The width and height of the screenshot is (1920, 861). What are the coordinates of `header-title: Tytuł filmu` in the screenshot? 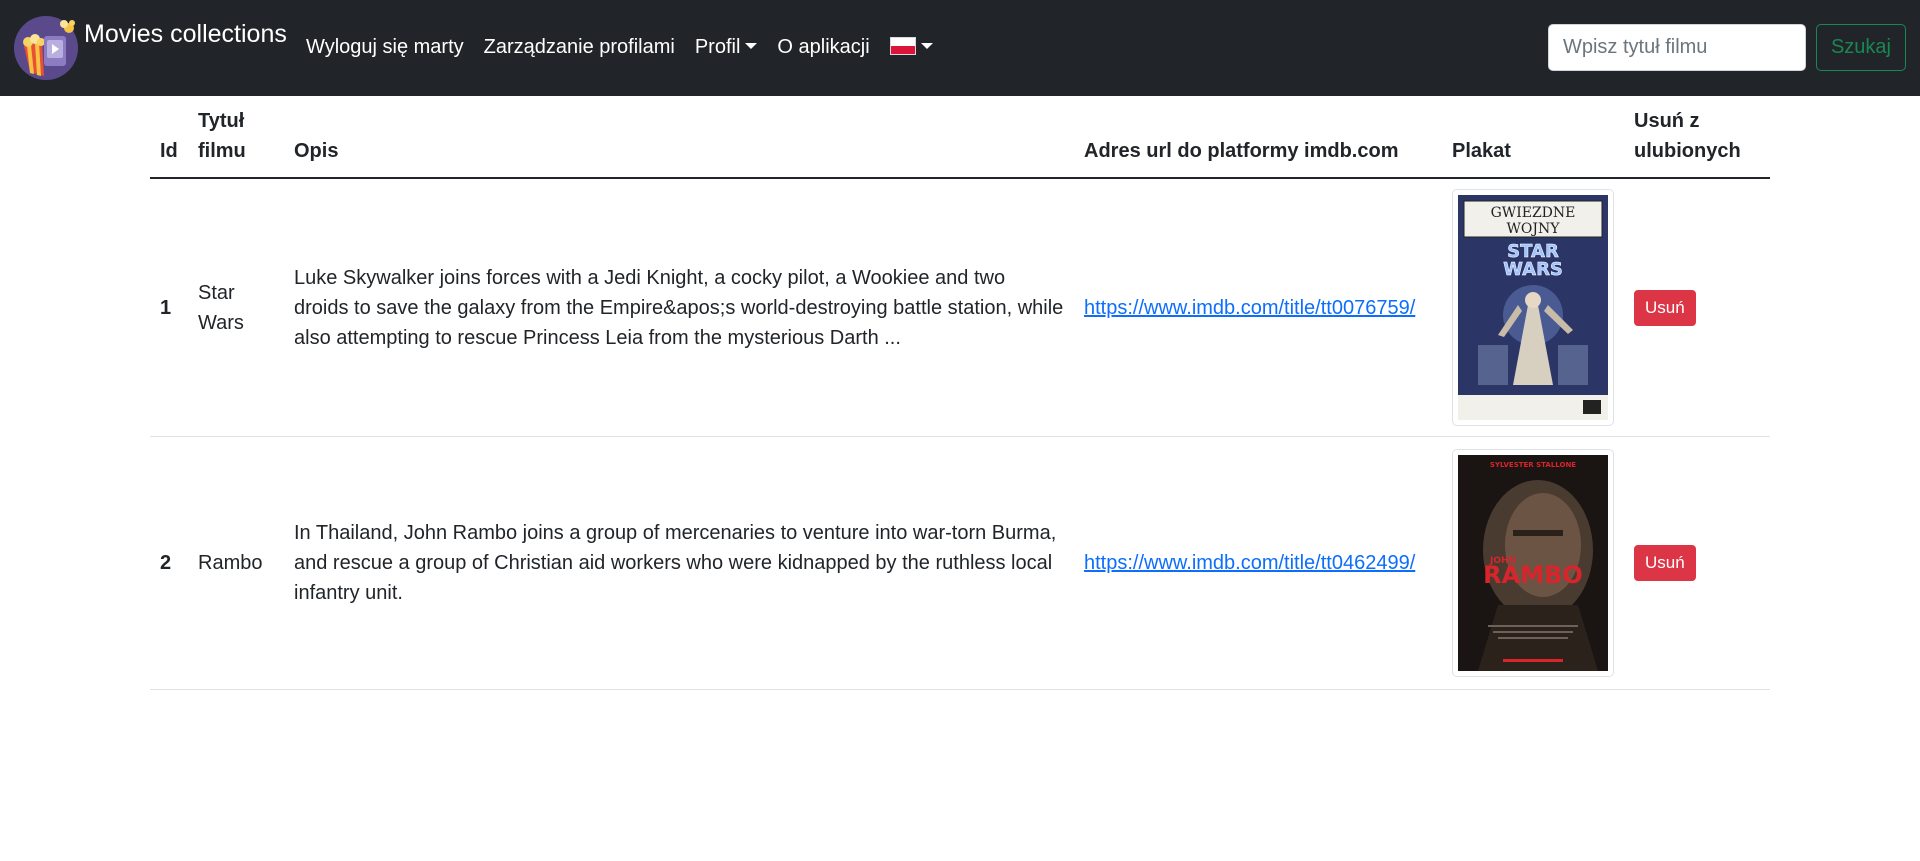 It's located at (236, 137).